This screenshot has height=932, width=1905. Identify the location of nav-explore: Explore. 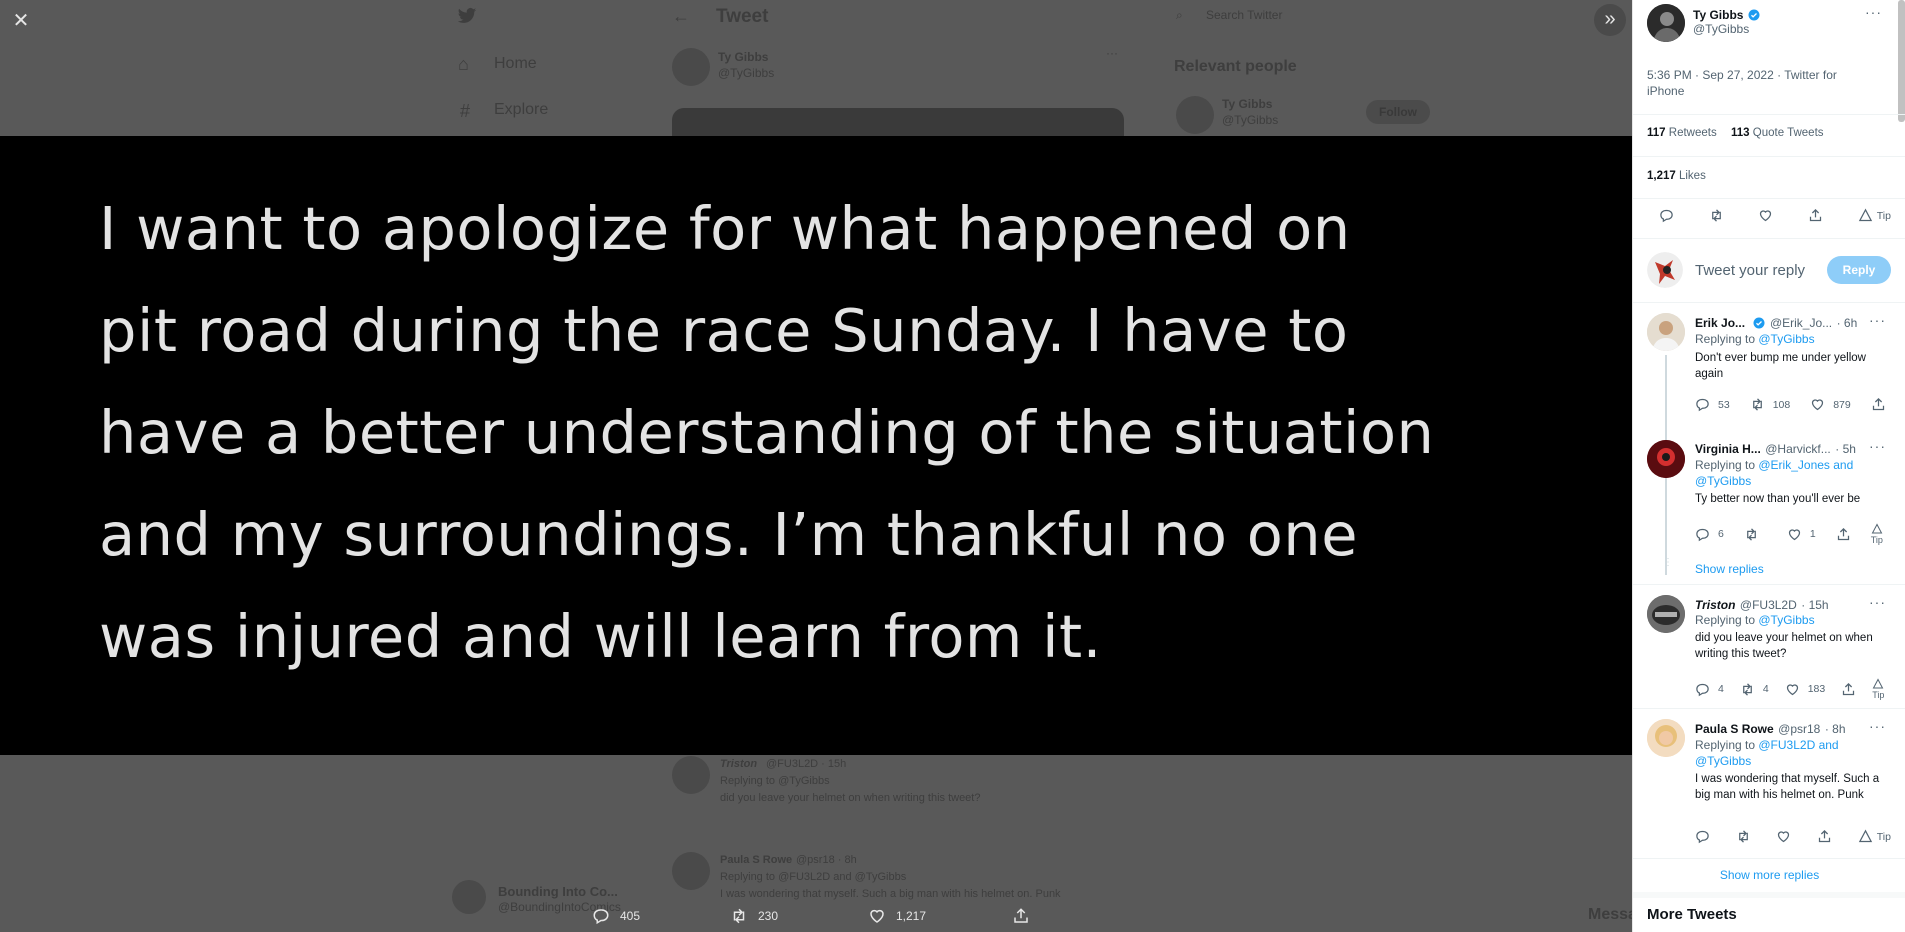
(521, 110).